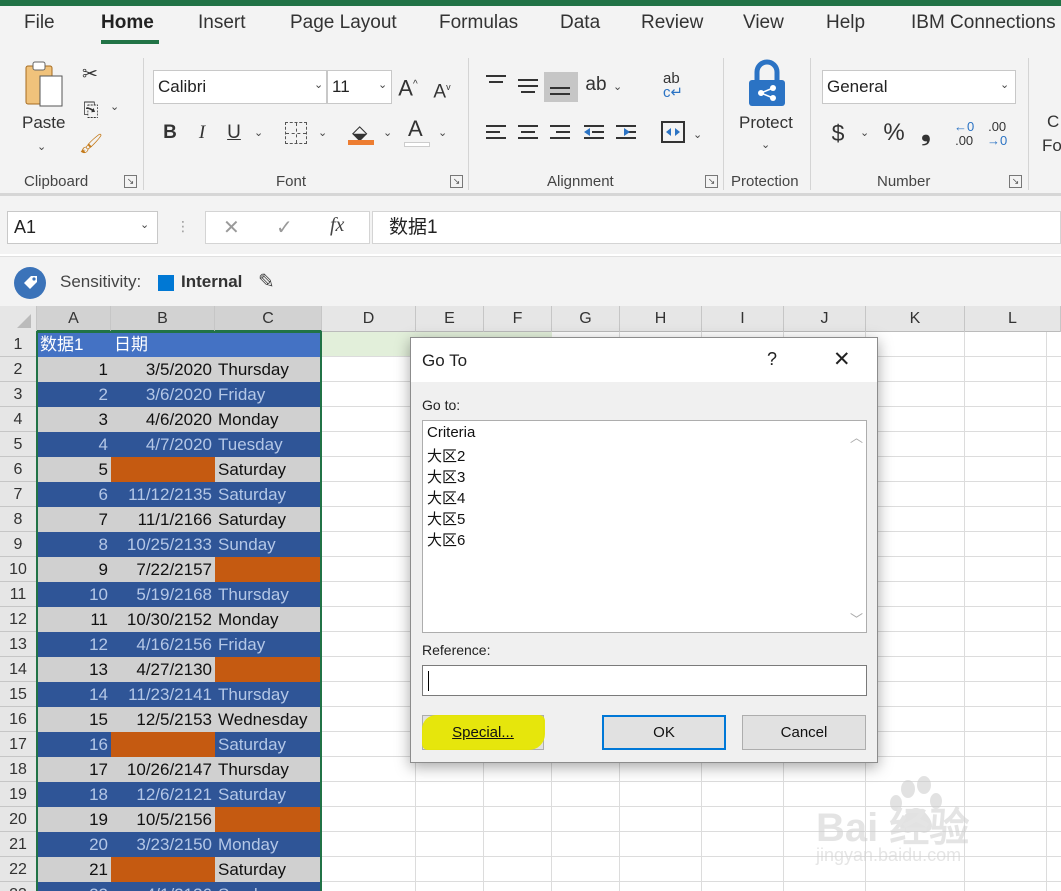 This screenshot has height=891, width=1061. What do you see at coordinates (74, 444) in the screenshot?
I see `cell-a5: 4` at bounding box center [74, 444].